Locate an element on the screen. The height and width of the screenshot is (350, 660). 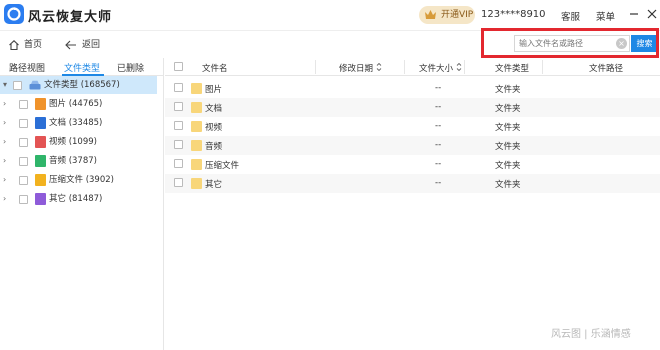
cell-name: 音频 is located at coordinates (214, 147).